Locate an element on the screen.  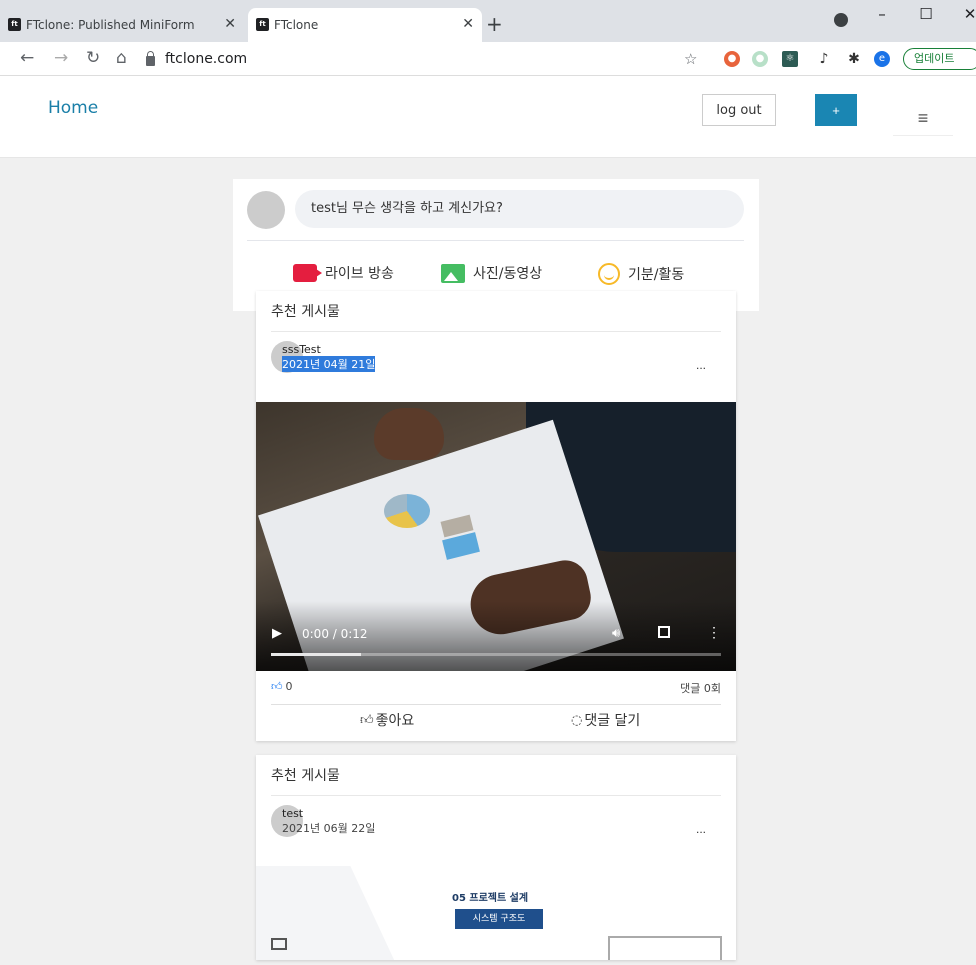
monitor-icon is located at coordinates (279, 944).